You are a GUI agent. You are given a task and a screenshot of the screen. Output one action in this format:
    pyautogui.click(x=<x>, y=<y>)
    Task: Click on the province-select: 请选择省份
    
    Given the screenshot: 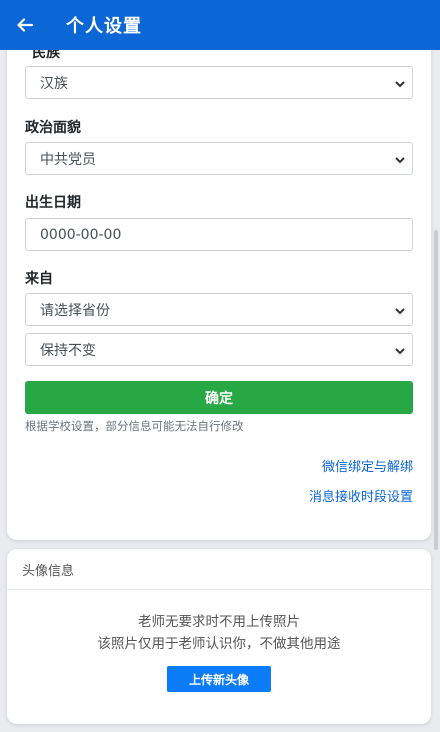 What is the action you would take?
    pyautogui.click(x=219, y=309)
    